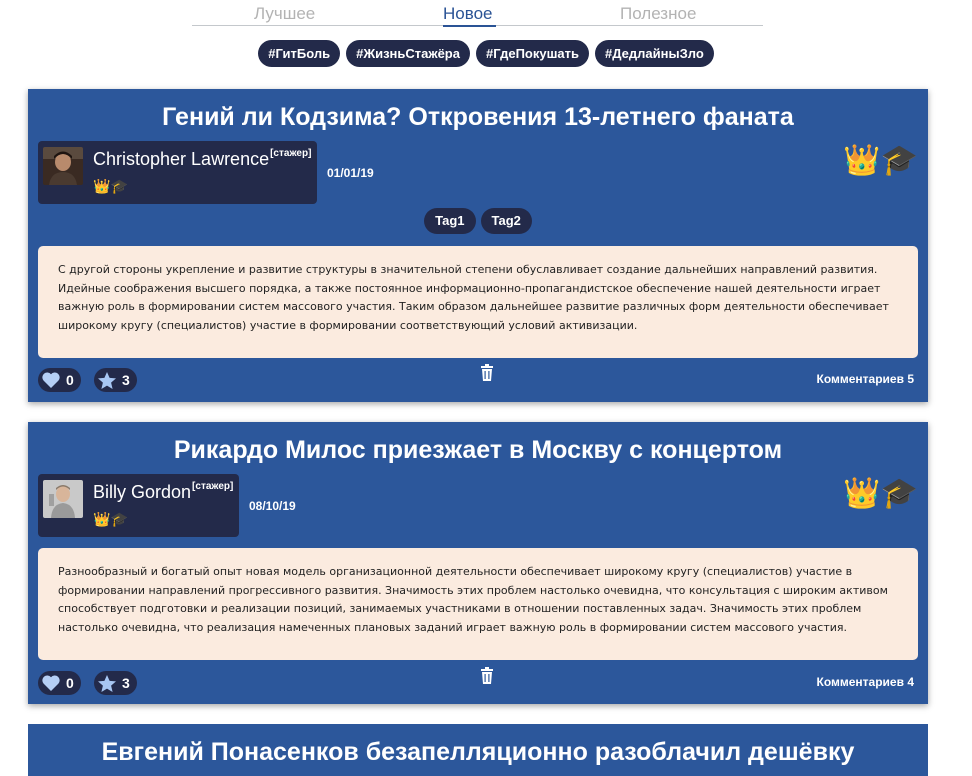 Image resolution: width=972 pixels, height=776 pixels. I want to click on tab-useful: Полезное, so click(658, 14).